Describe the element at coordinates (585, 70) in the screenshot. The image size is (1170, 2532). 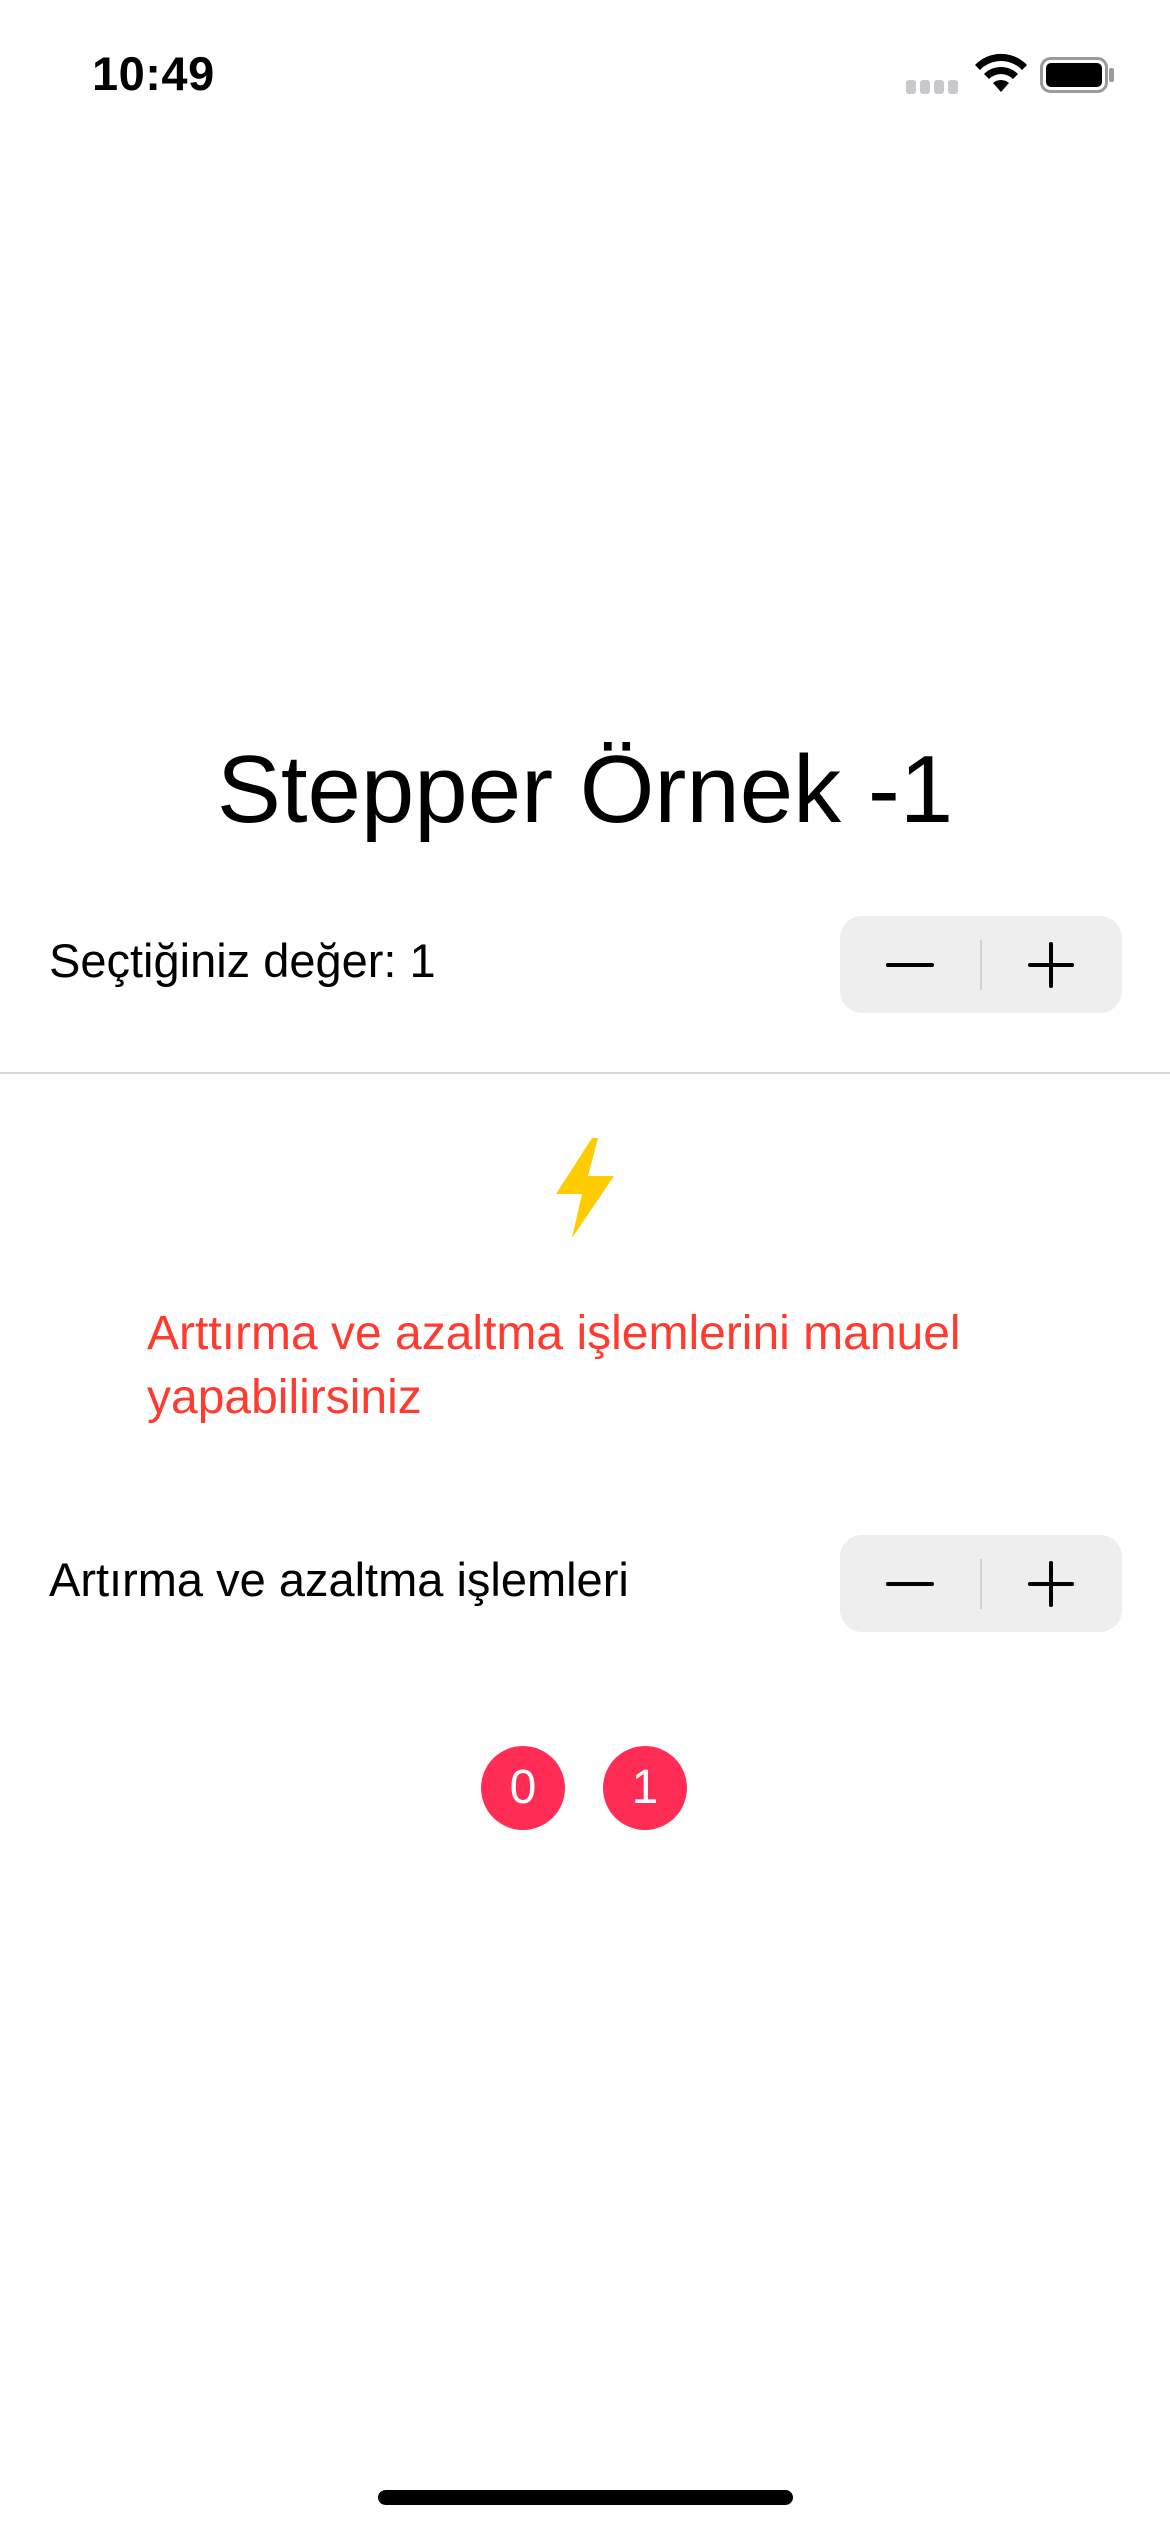
I see `status-bar: 10:49` at that location.